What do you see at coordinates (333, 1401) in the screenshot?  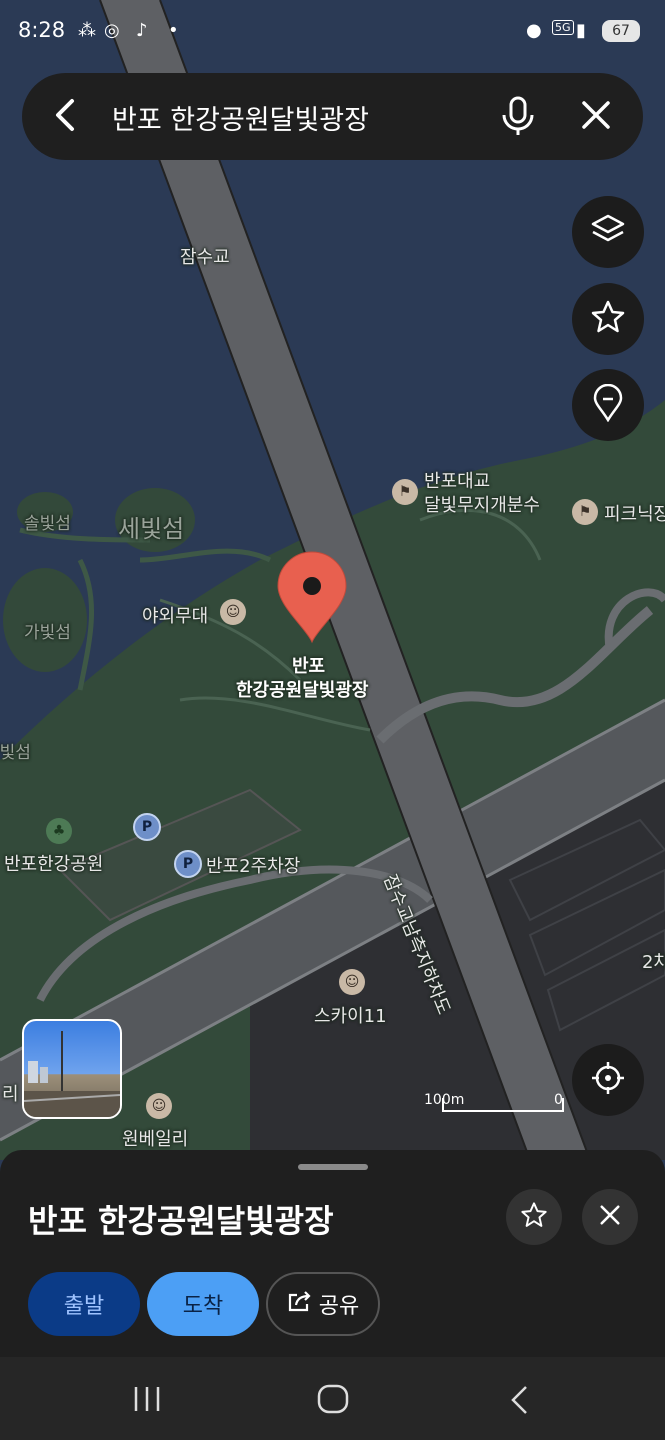 I see `home-icon` at bounding box center [333, 1401].